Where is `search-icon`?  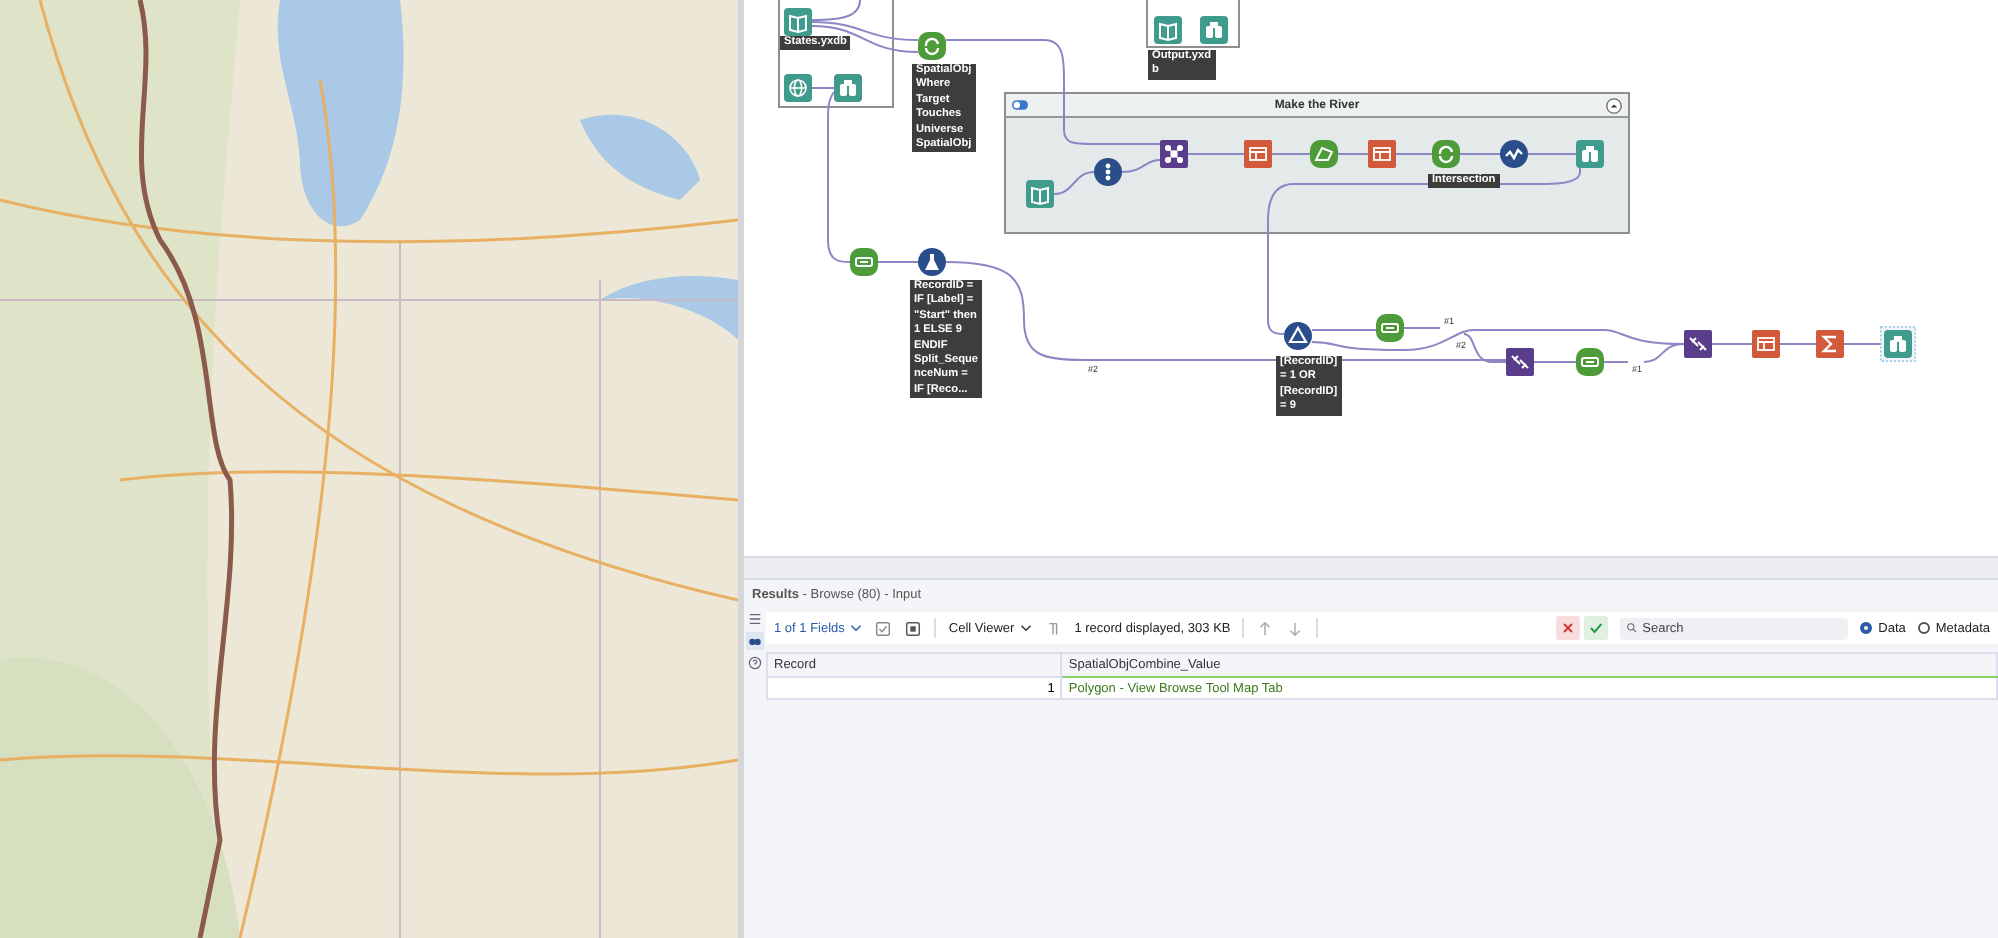
search-icon is located at coordinates (1632, 628).